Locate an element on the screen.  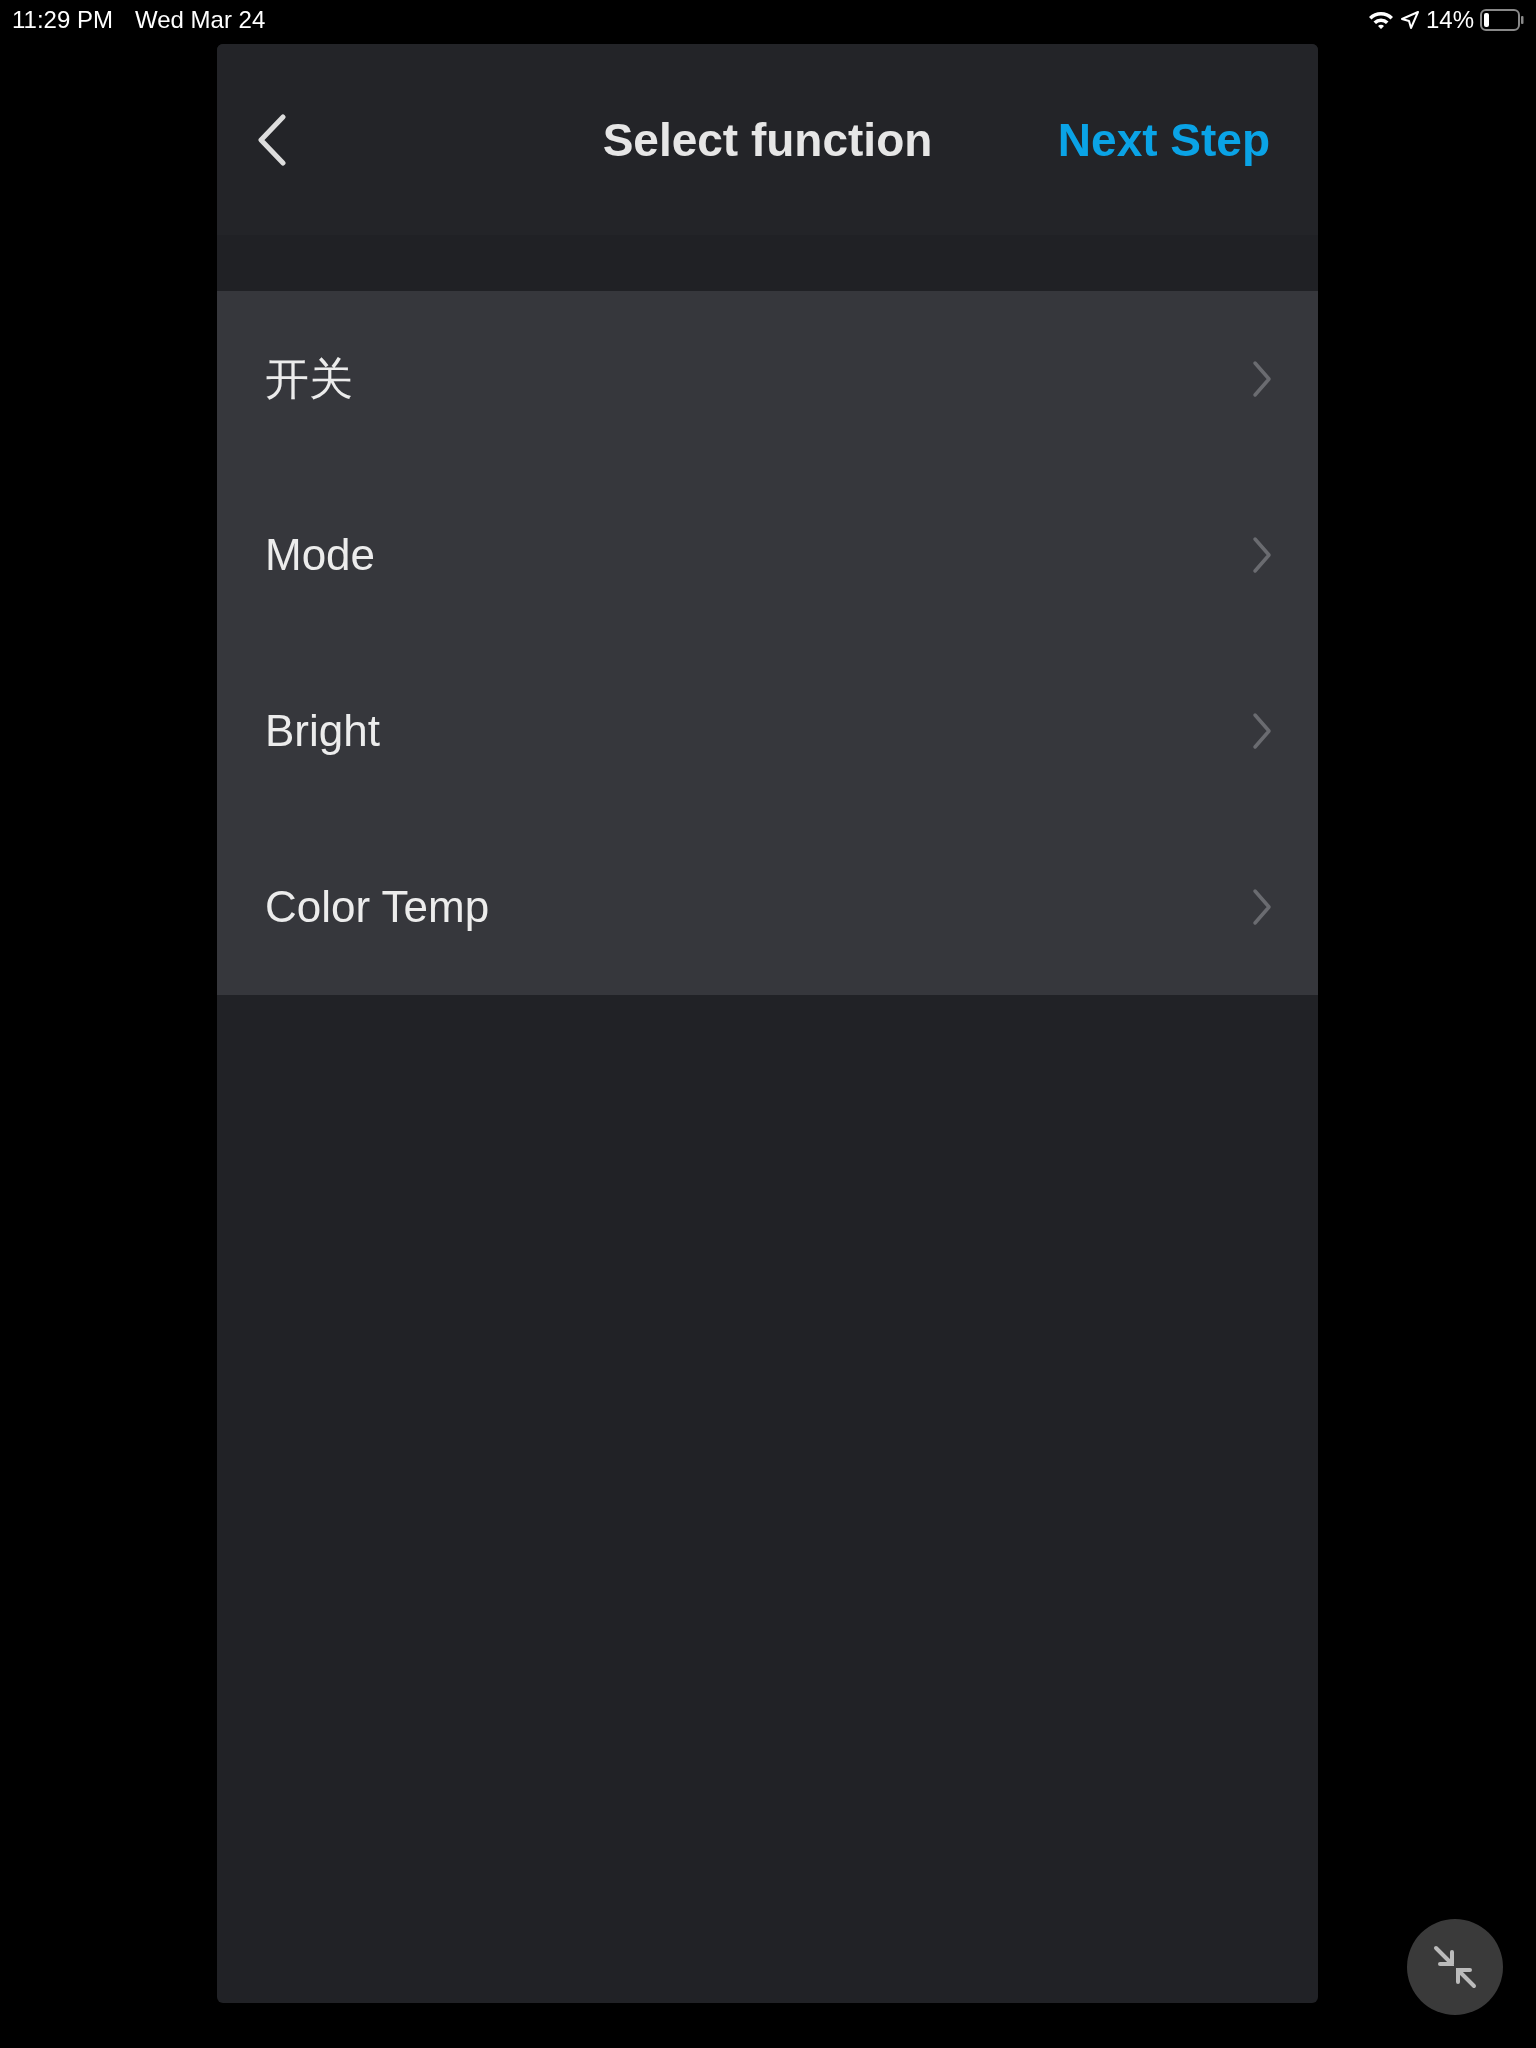
back-button is located at coordinates (272, 139).